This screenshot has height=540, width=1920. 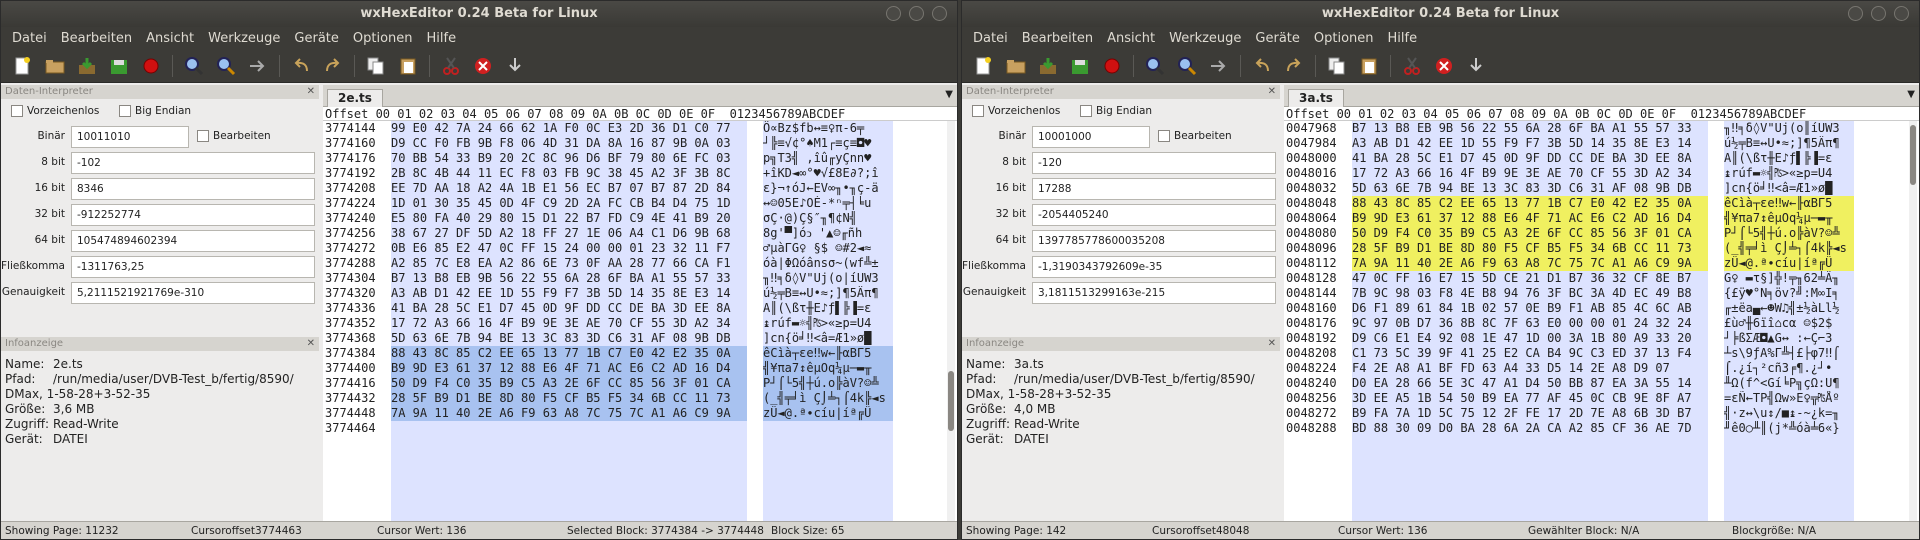 What do you see at coordinates (1789, 413) in the screenshot?
I see `text-row: ╣·z↔\u↕/■↨-~¿k=╖` at bounding box center [1789, 413].